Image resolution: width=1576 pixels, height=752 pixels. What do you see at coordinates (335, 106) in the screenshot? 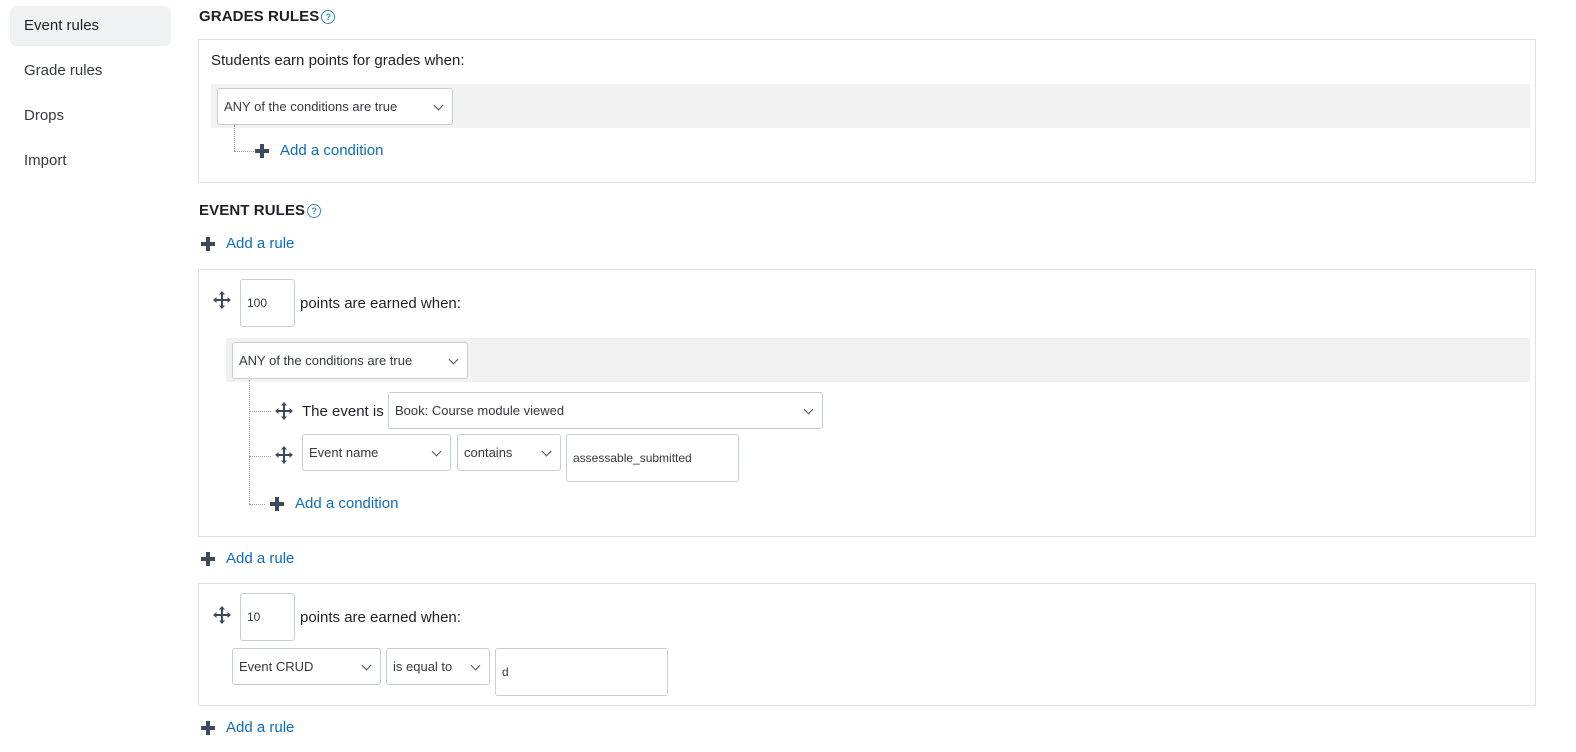
I see `grades-condition-select: ANY of the conditions are true` at bounding box center [335, 106].